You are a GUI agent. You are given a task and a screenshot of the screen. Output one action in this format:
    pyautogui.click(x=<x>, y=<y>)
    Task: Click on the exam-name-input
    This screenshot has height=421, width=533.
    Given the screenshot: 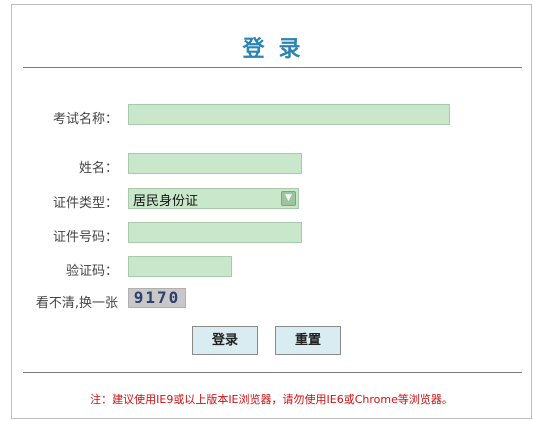 What is the action you would take?
    pyautogui.click(x=289, y=114)
    